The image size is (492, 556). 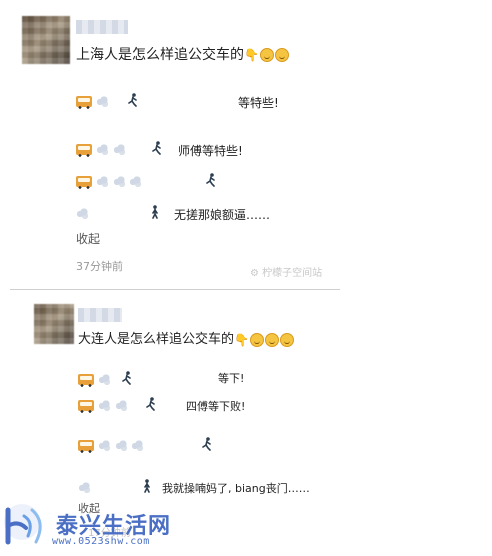 What do you see at coordinates (101, 541) in the screenshot?
I see `site-url: www.0523shw.com` at bounding box center [101, 541].